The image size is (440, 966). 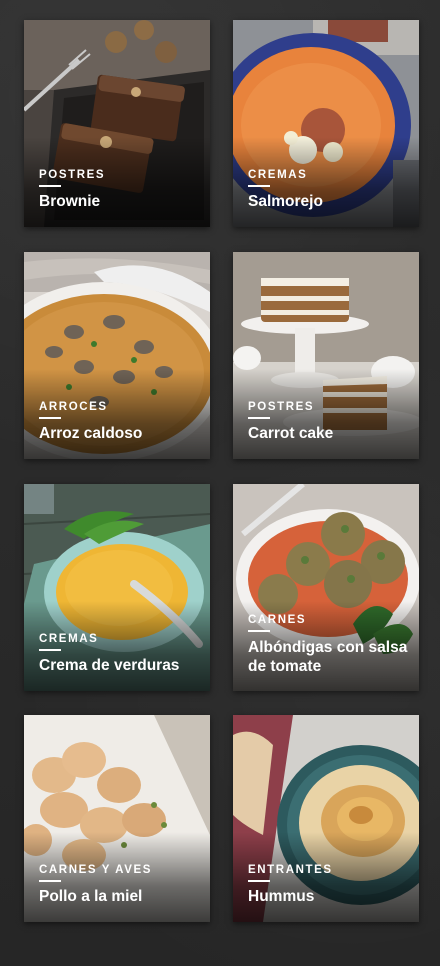 What do you see at coordinates (70, 201) in the screenshot?
I see `recipe-title: Brownie` at bounding box center [70, 201].